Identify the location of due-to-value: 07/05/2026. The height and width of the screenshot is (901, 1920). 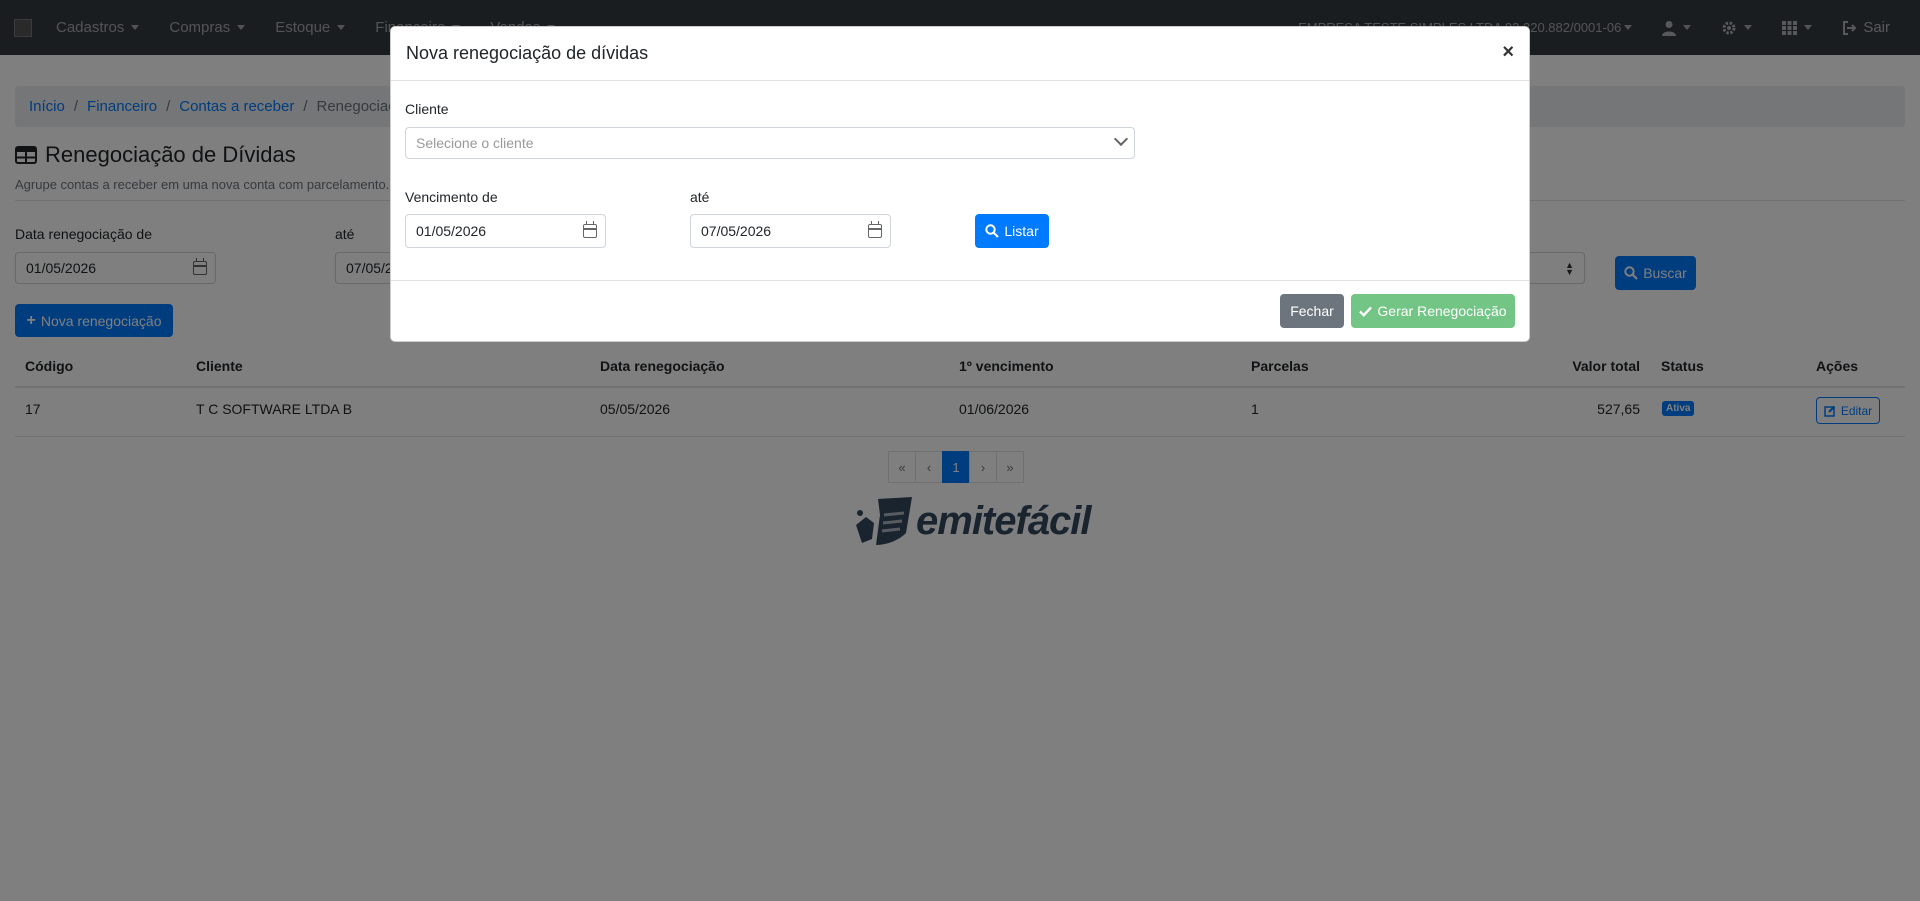
(736, 231).